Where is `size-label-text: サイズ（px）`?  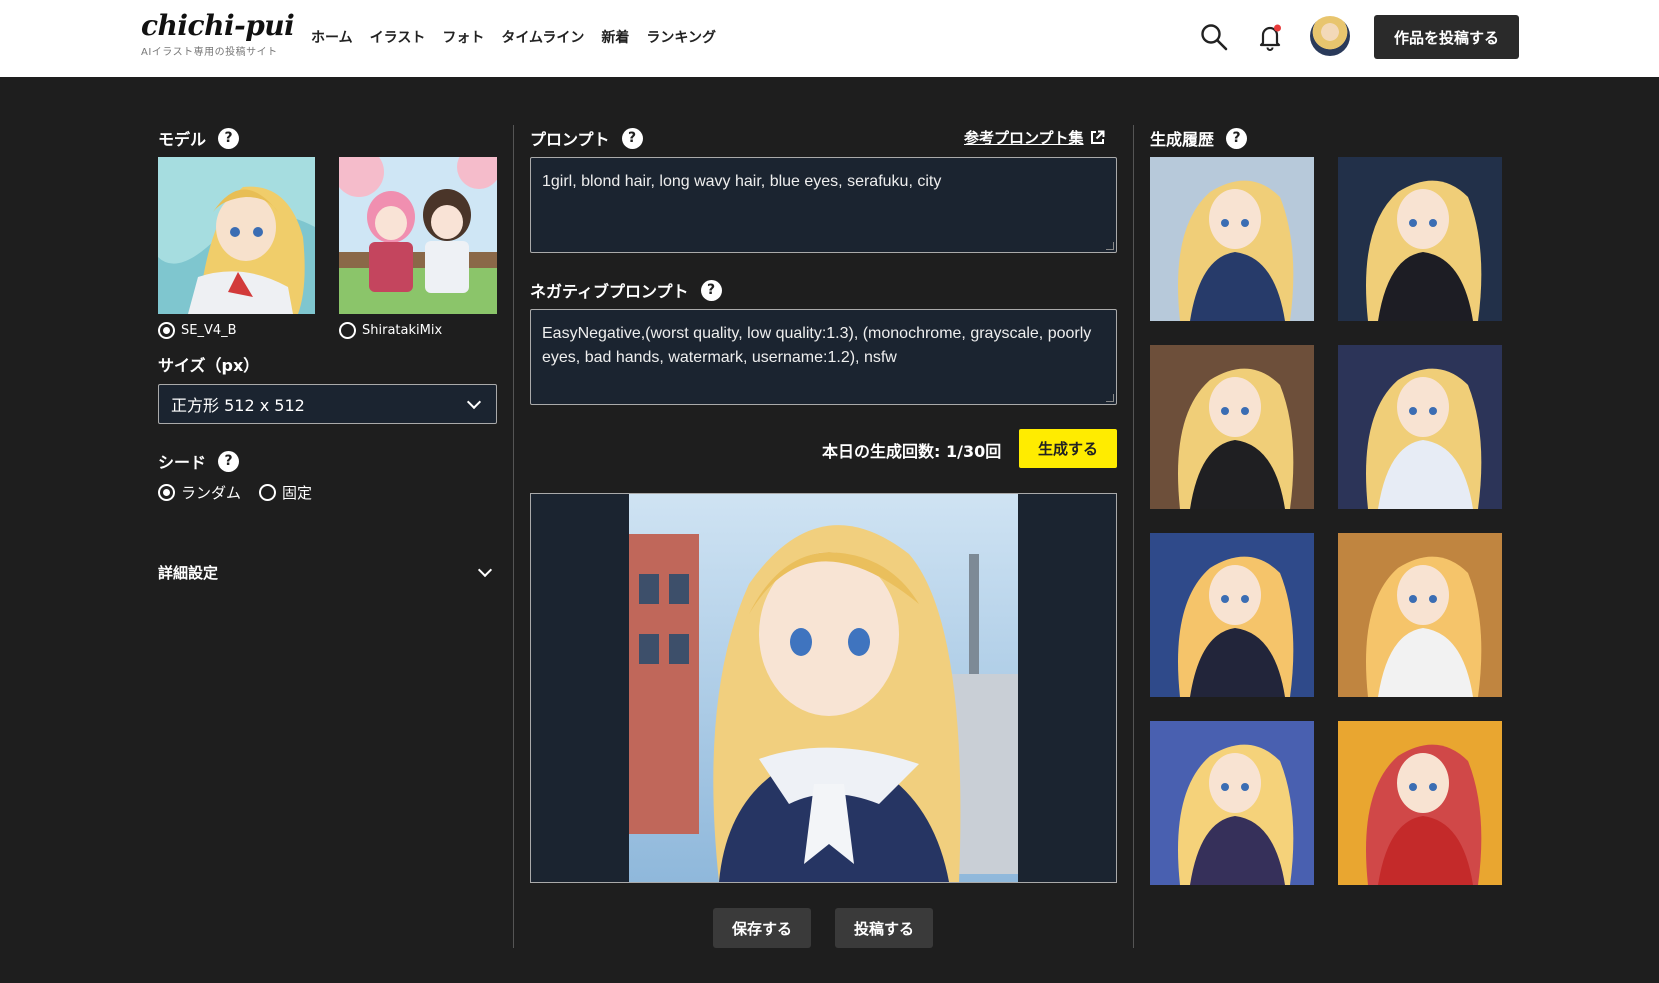
size-label-text: サイズ（px） is located at coordinates (209, 365).